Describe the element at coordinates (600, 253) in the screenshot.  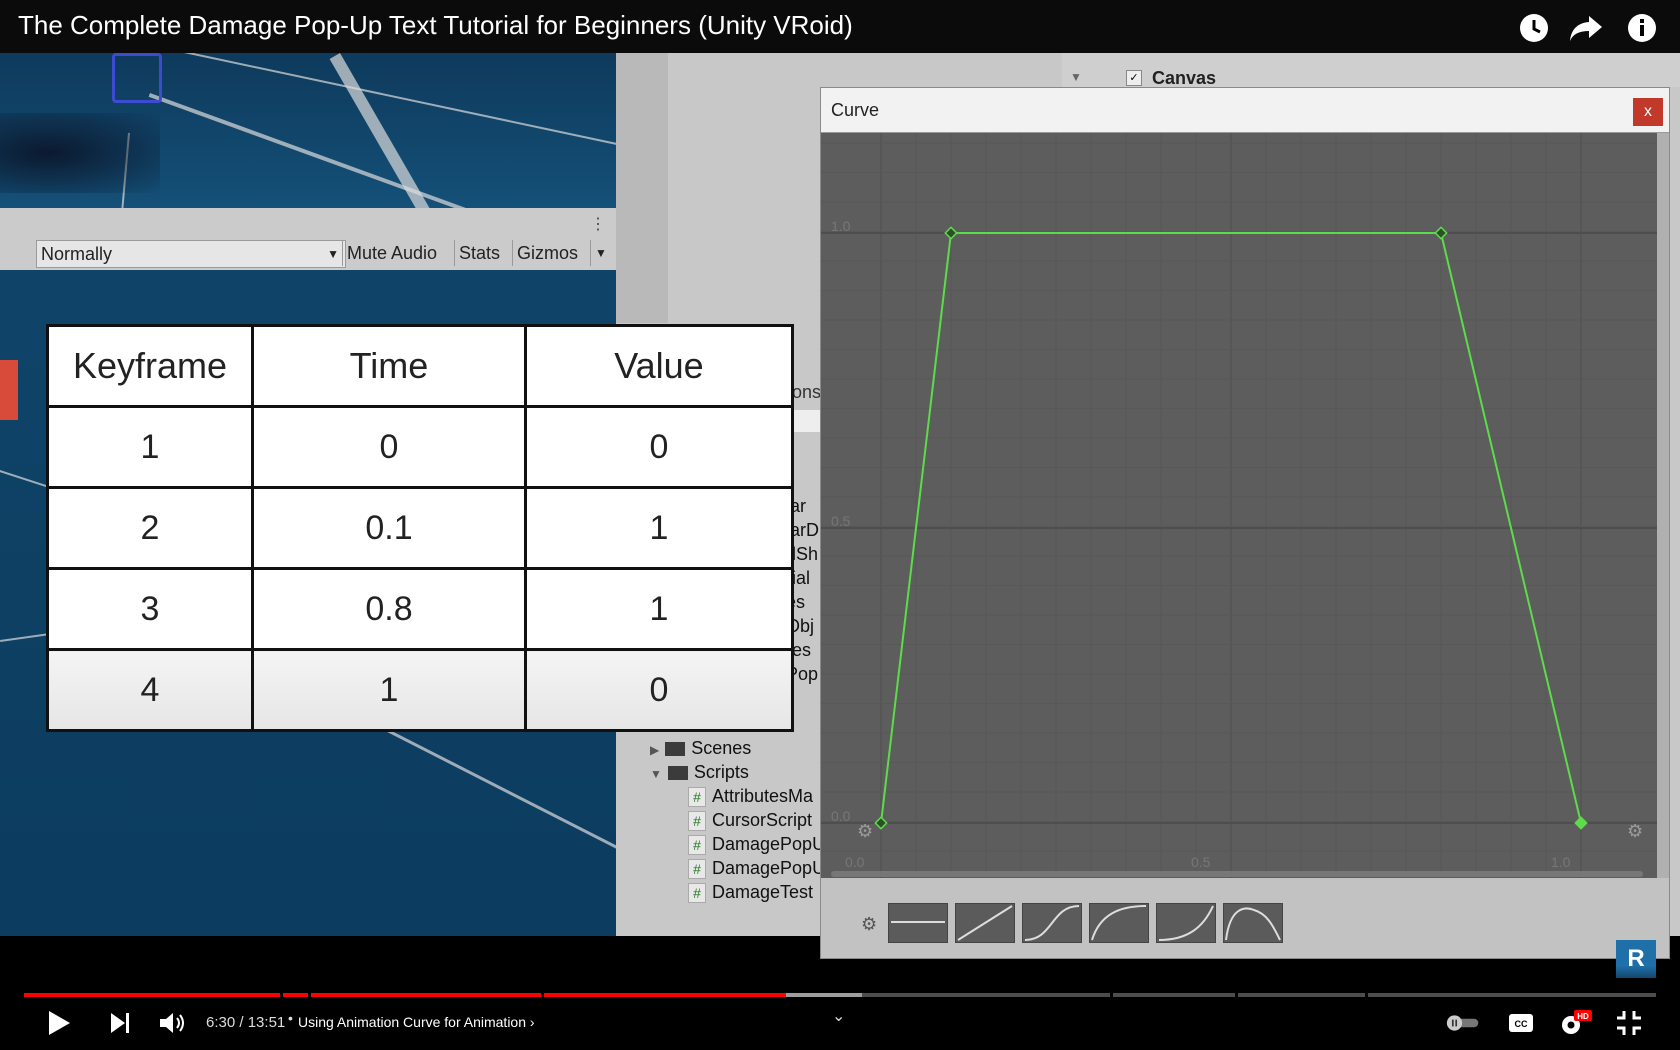
I see `gizmos-dropdown-icon: ▼` at that location.